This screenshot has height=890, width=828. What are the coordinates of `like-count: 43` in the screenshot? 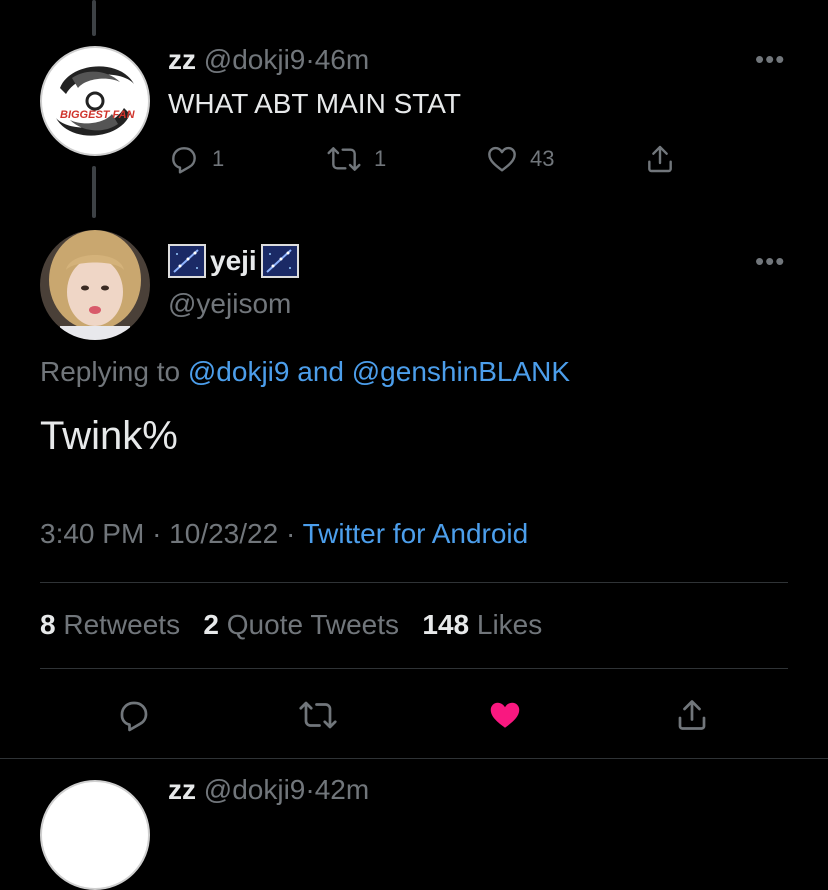 It's located at (542, 158).